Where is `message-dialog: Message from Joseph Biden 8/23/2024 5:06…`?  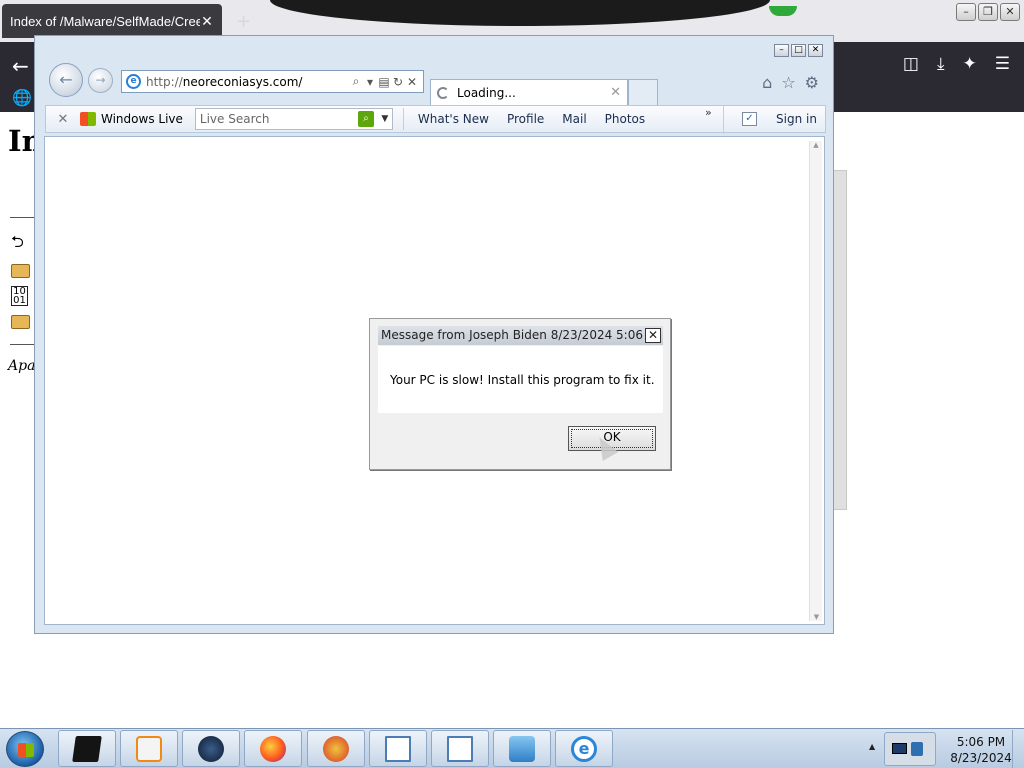
message-dialog: Message from Joseph Biden 8/23/2024 5:06… is located at coordinates (520, 394).